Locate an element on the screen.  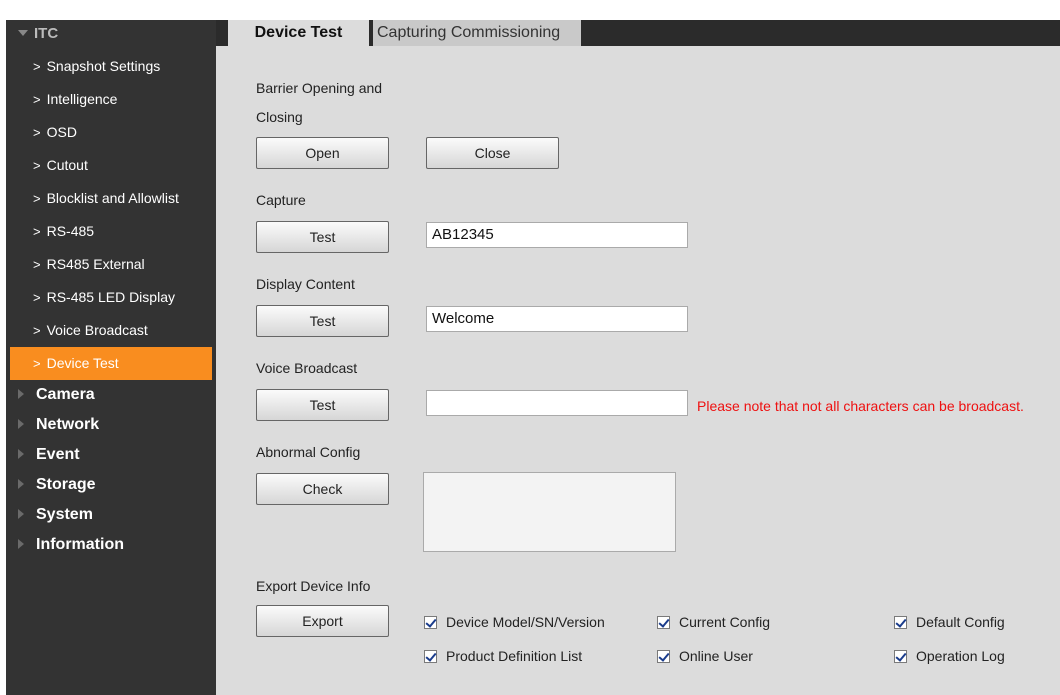
sidebar-item-blocklist-allowlist: > Blocklist and Allowlist is located at coordinates (111, 198).